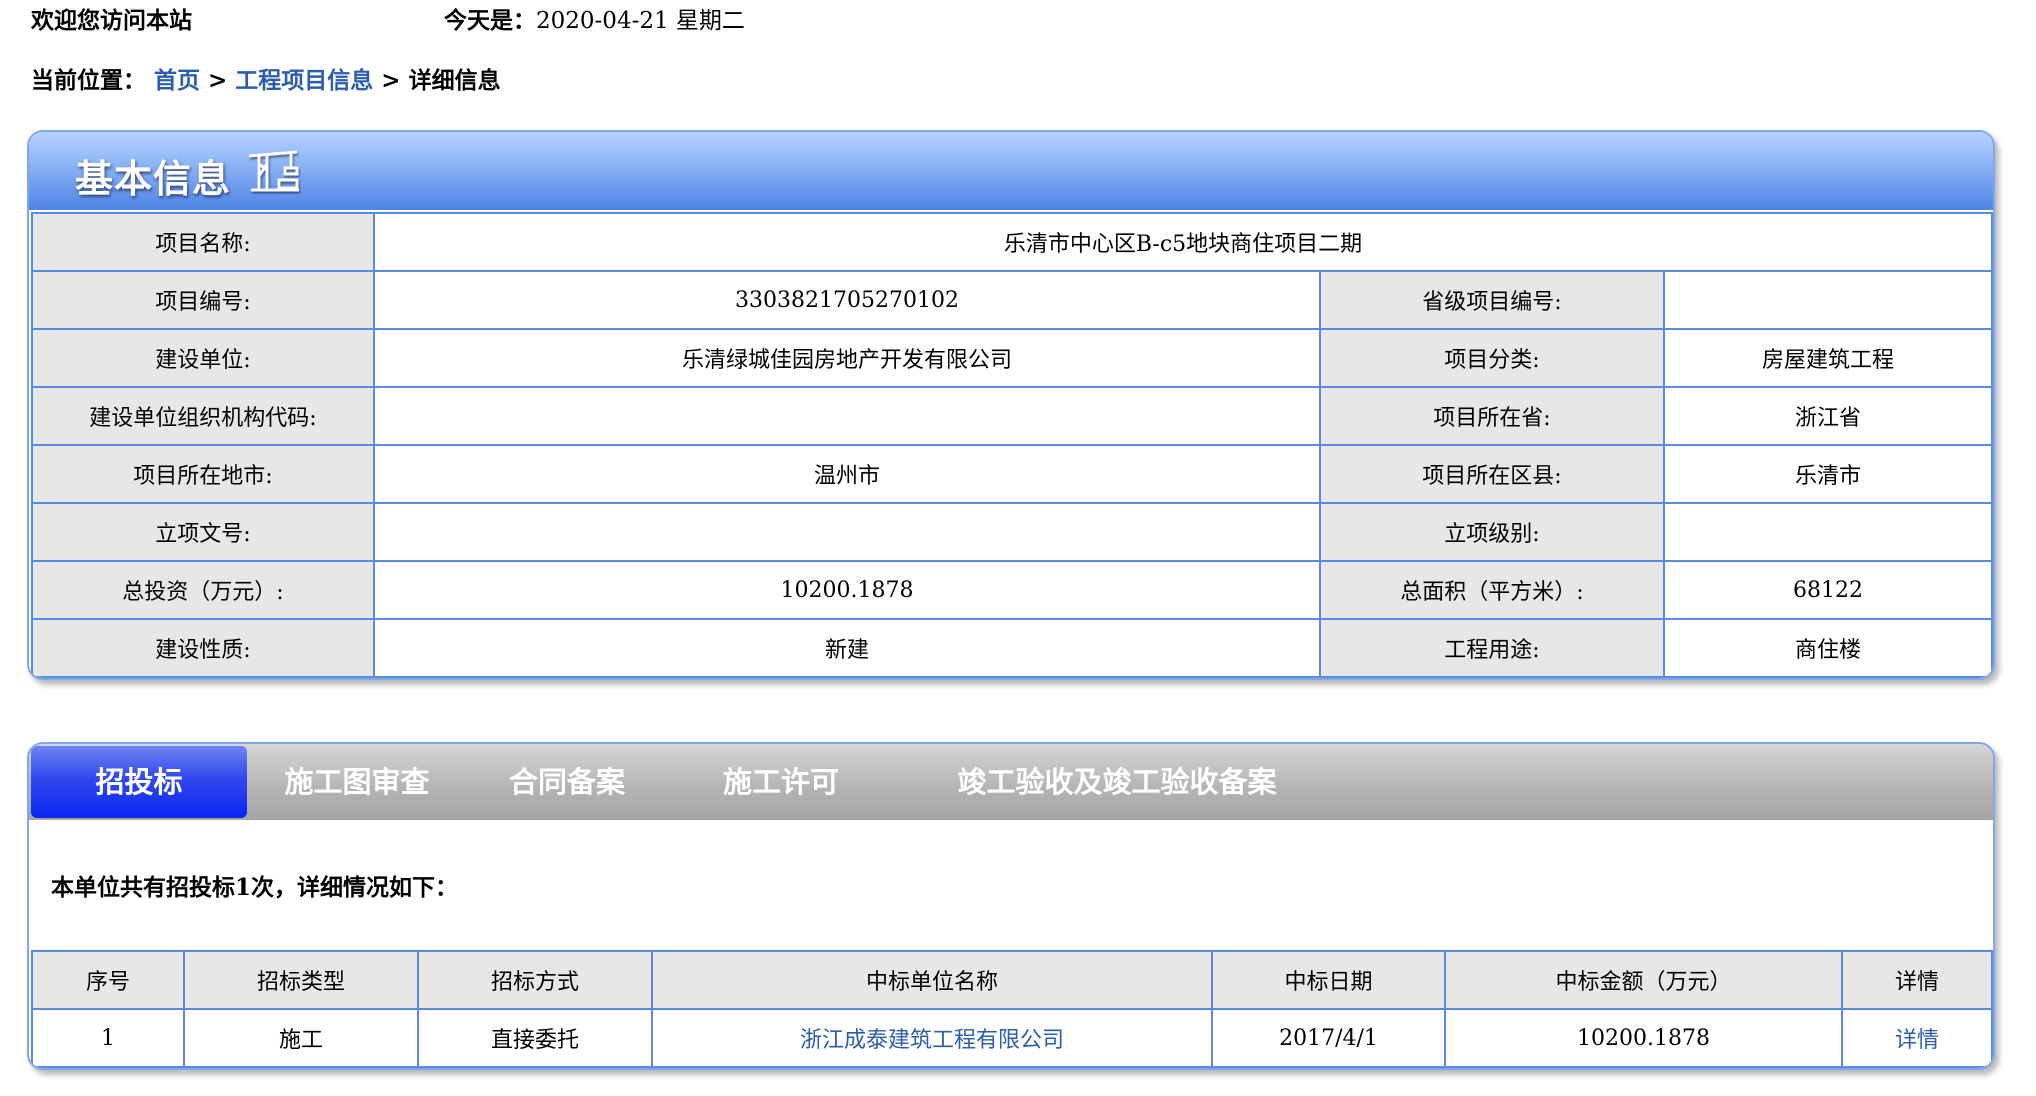 The image size is (2036, 1096). What do you see at coordinates (1328, 980) in the screenshot?
I see `column-header: 中标日期` at bounding box center [1328, 980].